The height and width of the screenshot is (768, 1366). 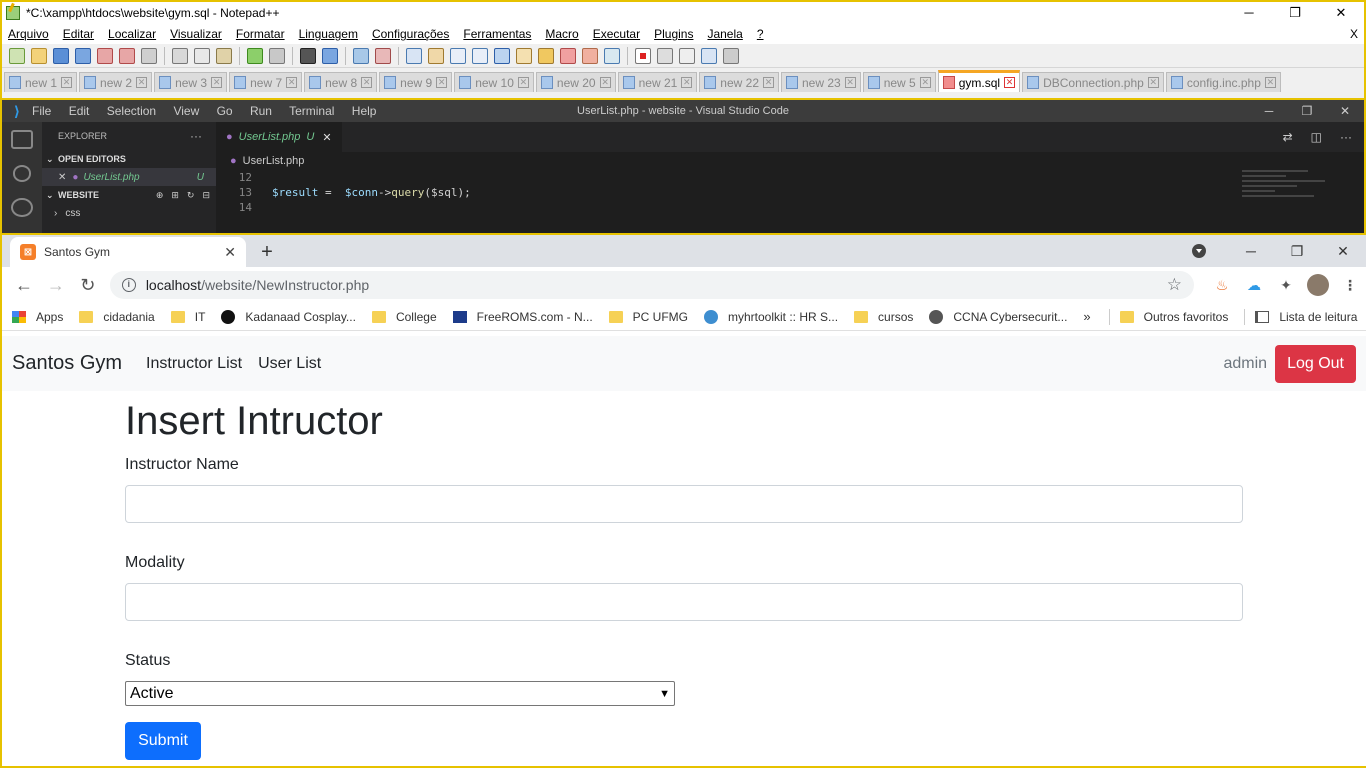 I want to click on new-file-icon: ⊕, so click(x=160, y=195).